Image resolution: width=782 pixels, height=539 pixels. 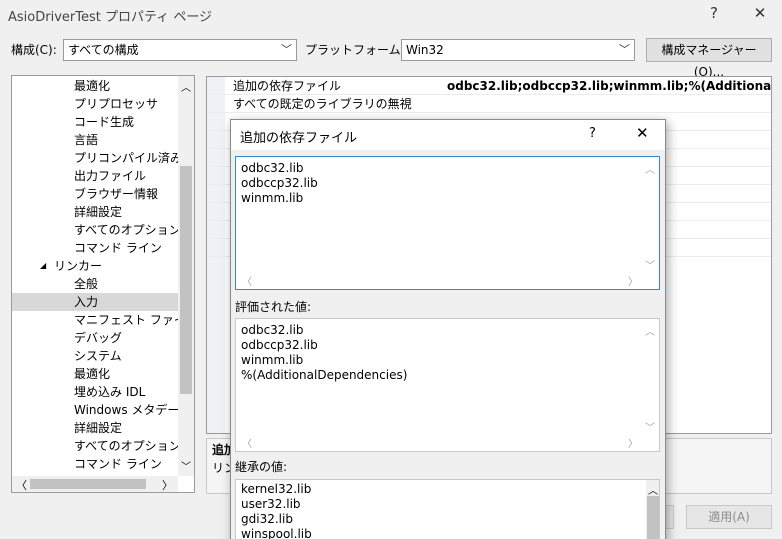 What do you see at coordinates (103, 50) in the screenshot?
I see `config-value: すべての構成` at bounding box center [103, 50].